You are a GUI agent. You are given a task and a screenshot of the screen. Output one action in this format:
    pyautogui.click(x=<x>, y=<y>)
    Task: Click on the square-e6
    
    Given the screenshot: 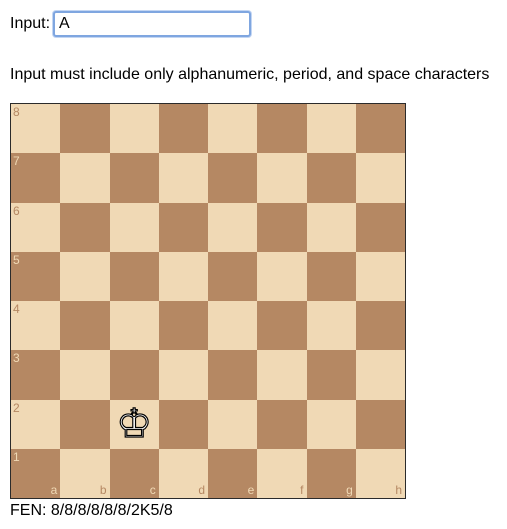 What is the action you would take?
    pyautogui.click(x=233, y=227)
    